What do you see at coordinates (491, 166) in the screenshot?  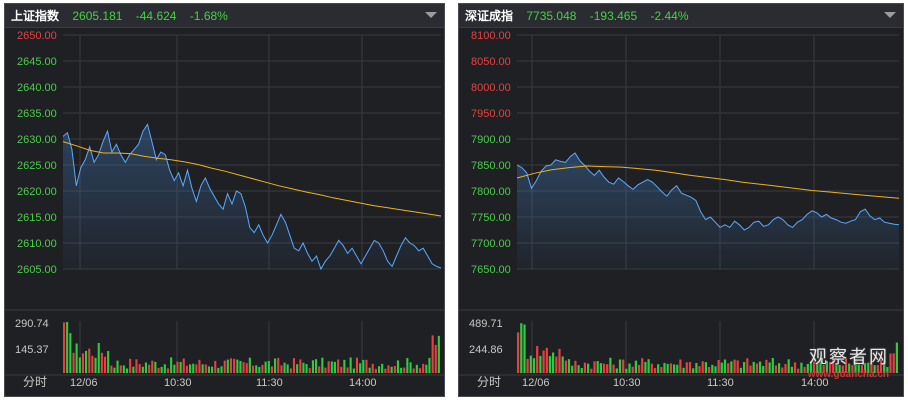 I see `y-tick-label: 7850.00` at bounding box center [491, 166].